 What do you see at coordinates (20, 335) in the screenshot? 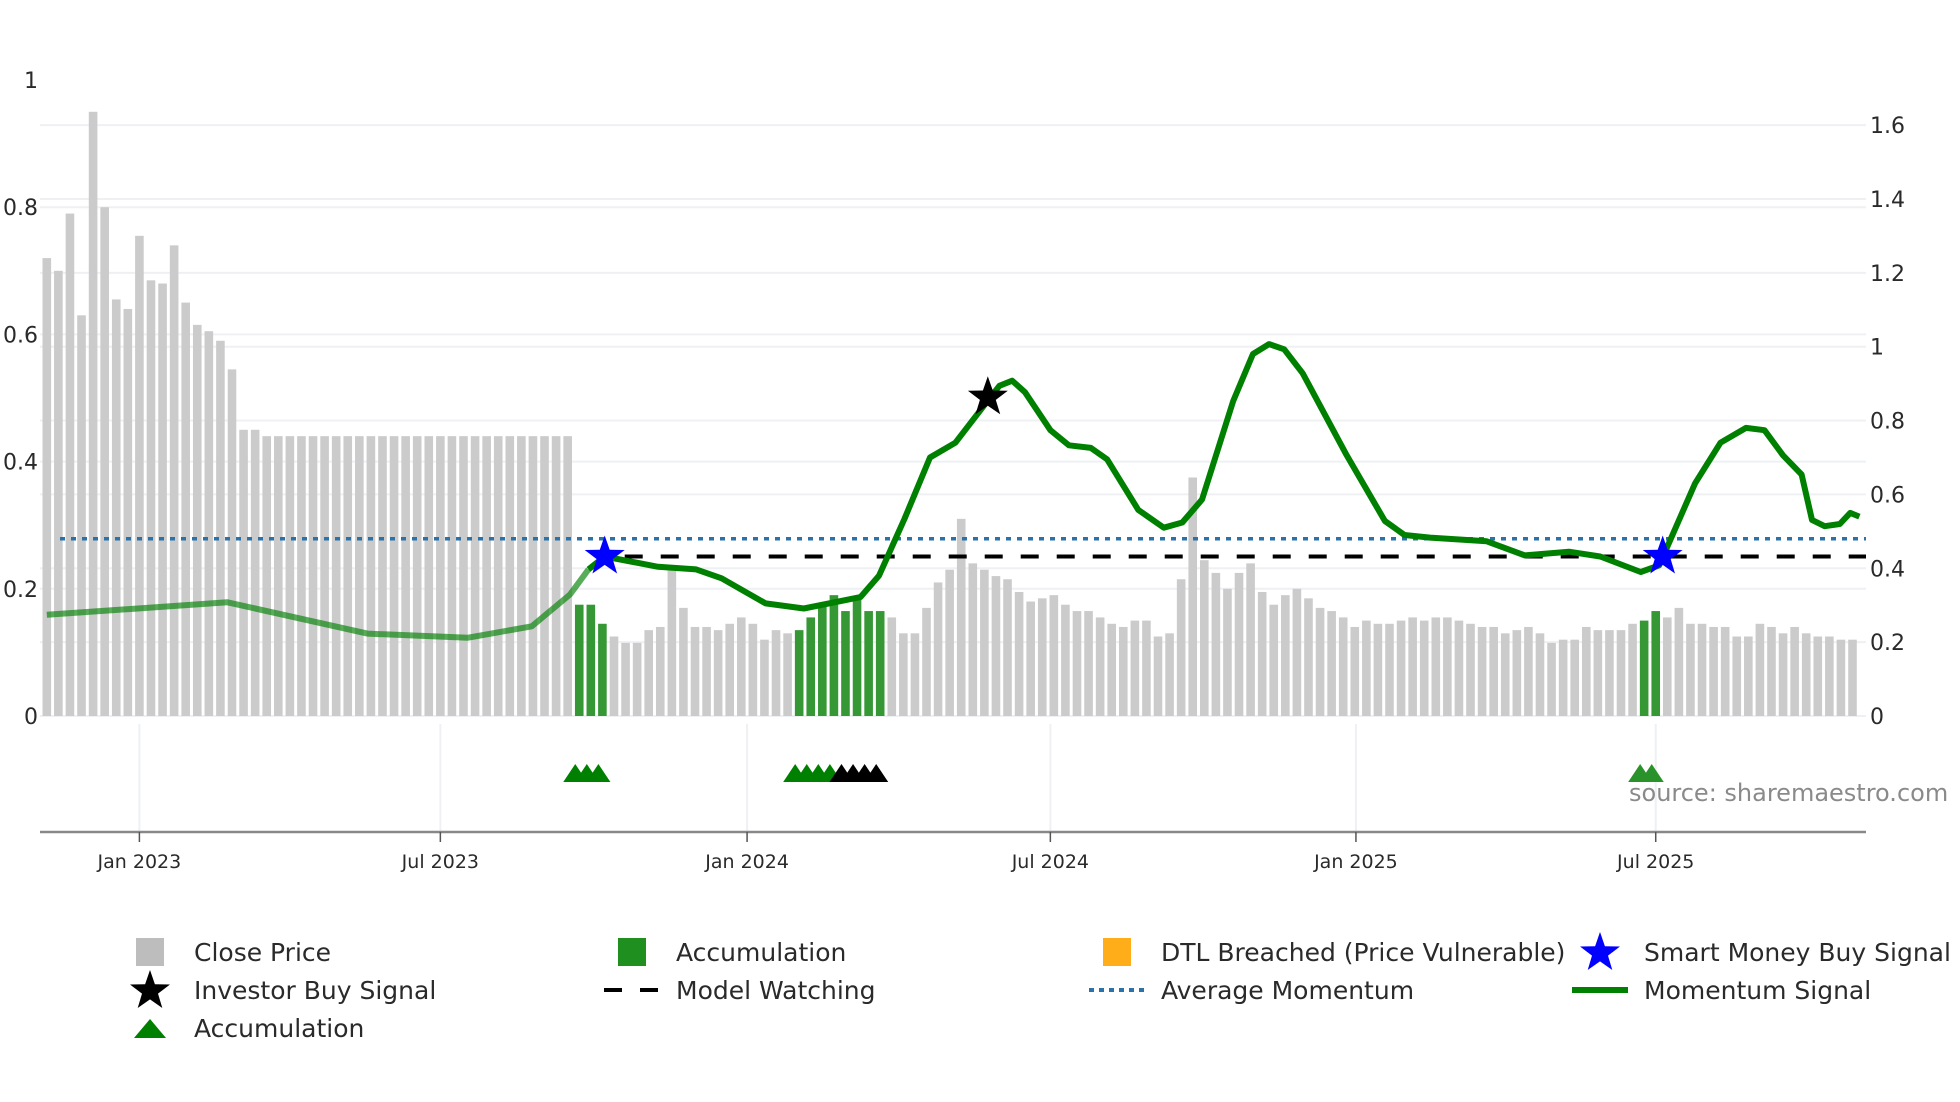
I see `left-tick-label: 0.6` at bounding box center [20, 335].